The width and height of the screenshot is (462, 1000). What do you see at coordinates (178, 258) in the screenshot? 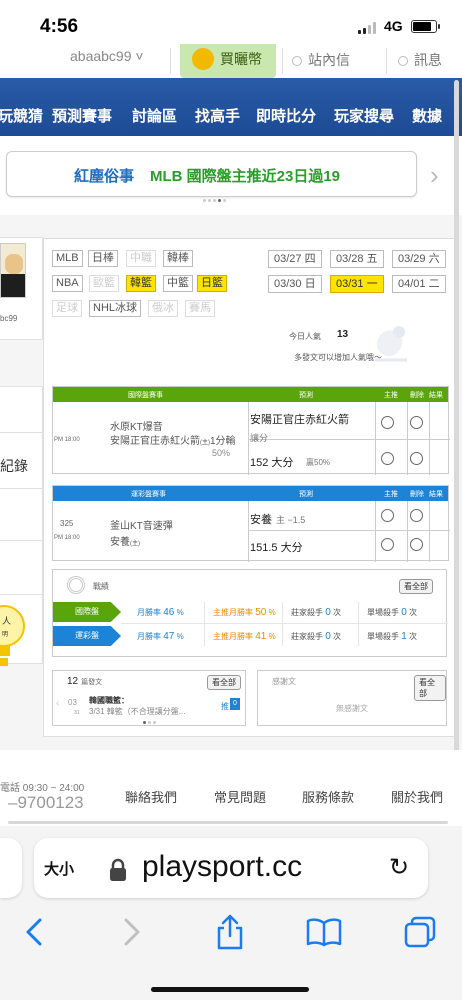
I see `league-kbo: 韓棒` at bounding box center [178, 258].